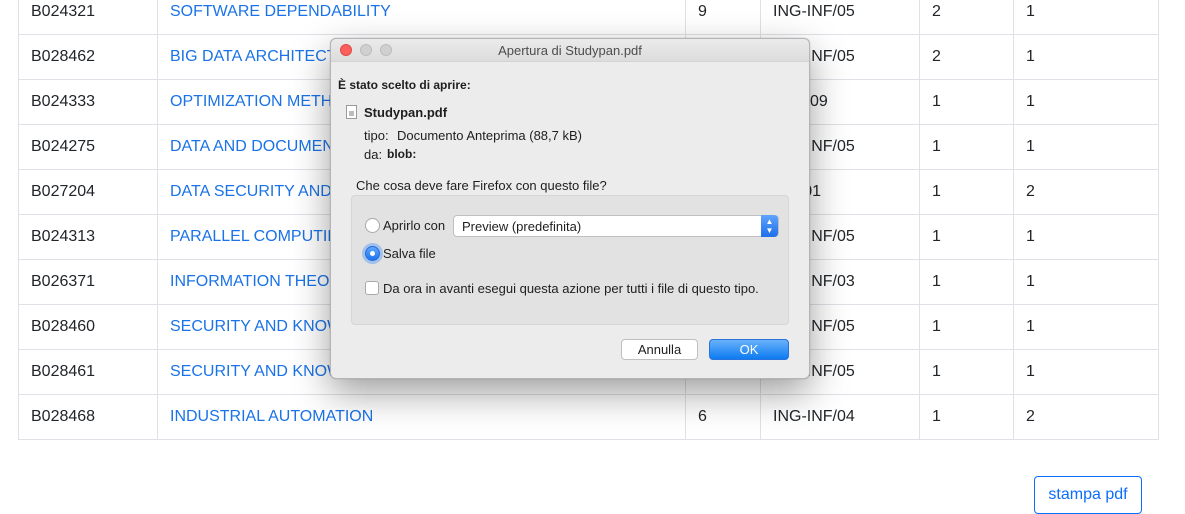 This screenshot has width=1185, height=514. I want to click on type-value: Documento Anteprima (88,7 kB), so click(489, 135).